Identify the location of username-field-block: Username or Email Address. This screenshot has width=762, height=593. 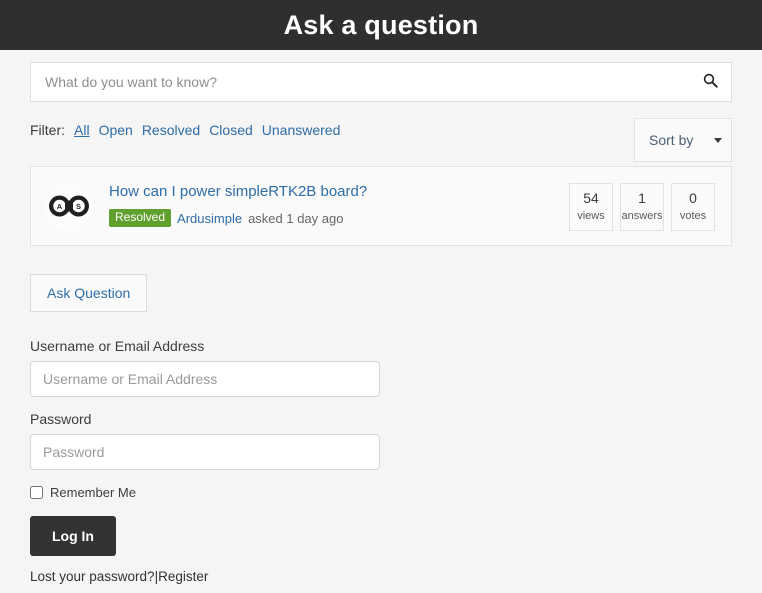
(381, 368).